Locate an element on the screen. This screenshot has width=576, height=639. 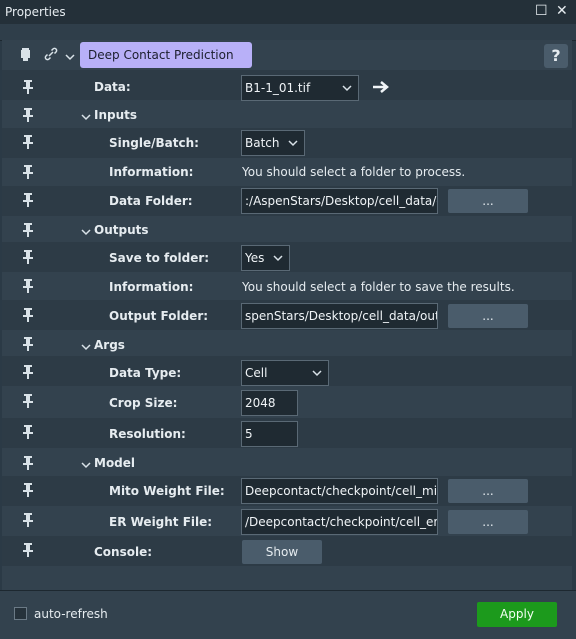
mito-weight-label: Mito Weight File: is located at coordinates (167, 491).